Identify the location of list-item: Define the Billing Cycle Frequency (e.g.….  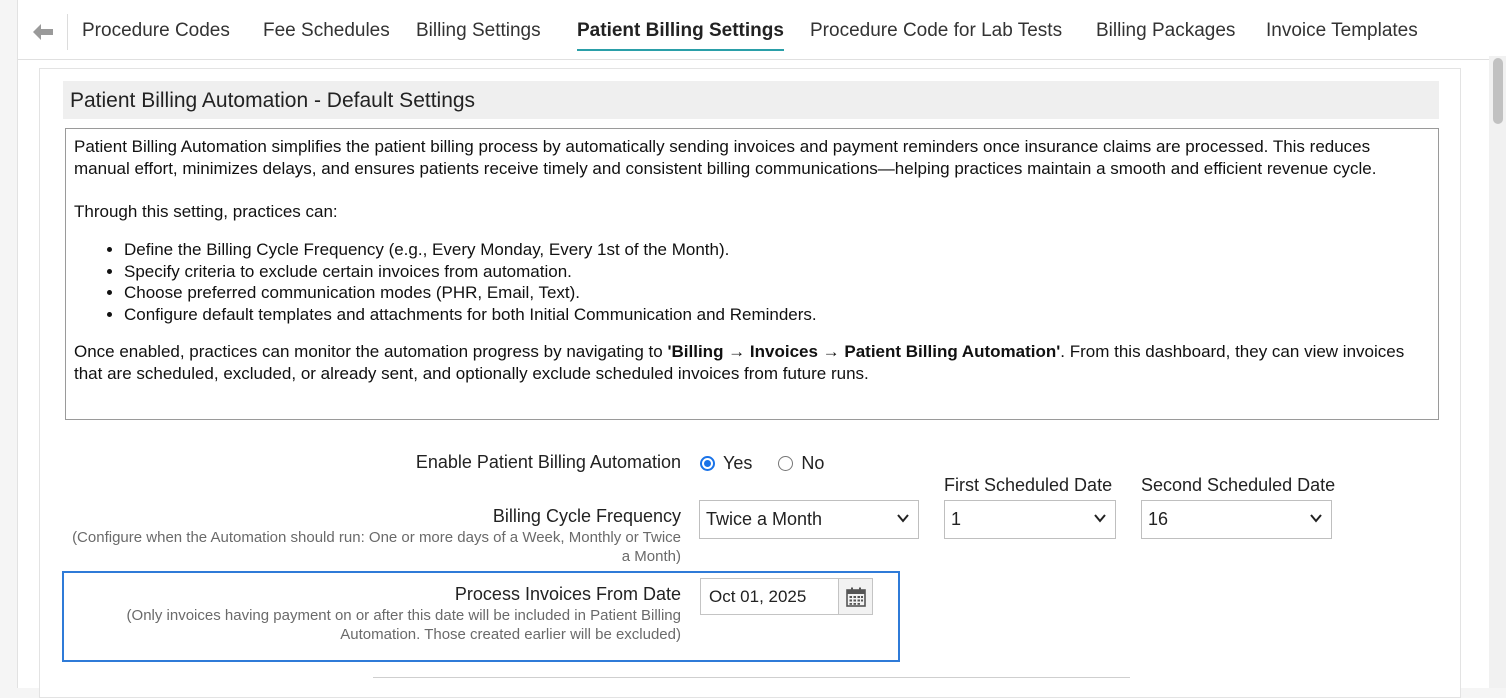
(777, 250).